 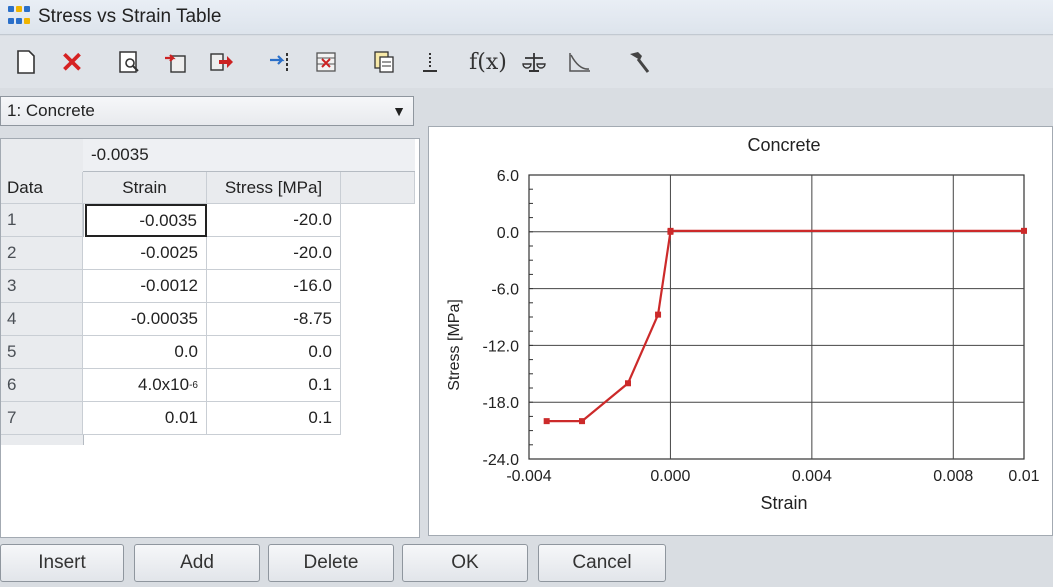 What do you see at coordinates (670, 476) in the screenshot?
I see `x-tick-label: 0.000` at bounding box center [670, 476].